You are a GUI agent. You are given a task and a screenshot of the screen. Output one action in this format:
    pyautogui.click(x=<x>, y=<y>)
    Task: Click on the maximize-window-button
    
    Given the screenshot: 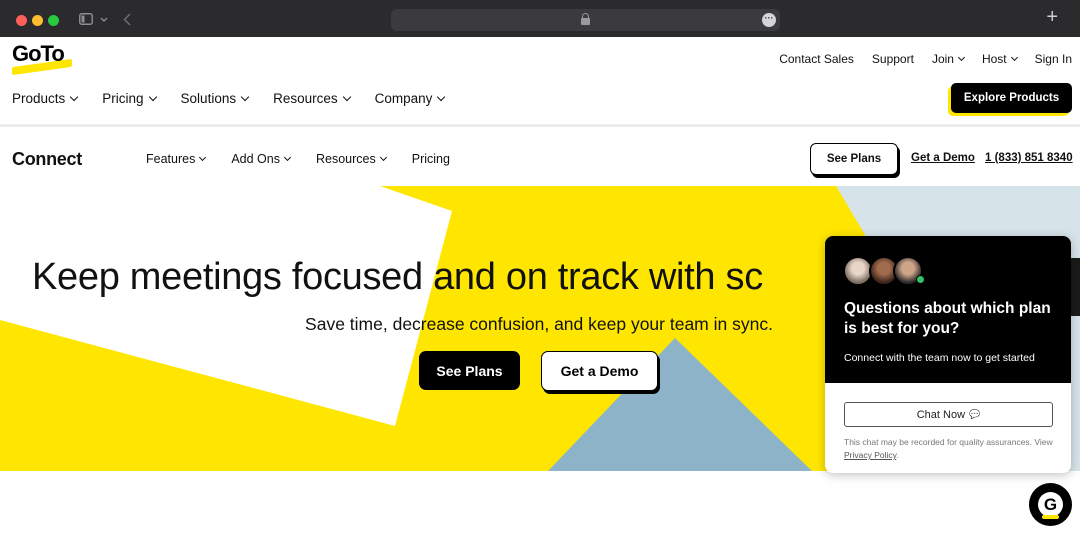 What is the action you would take?
    pyautogui.click(x=53, y=20)
    